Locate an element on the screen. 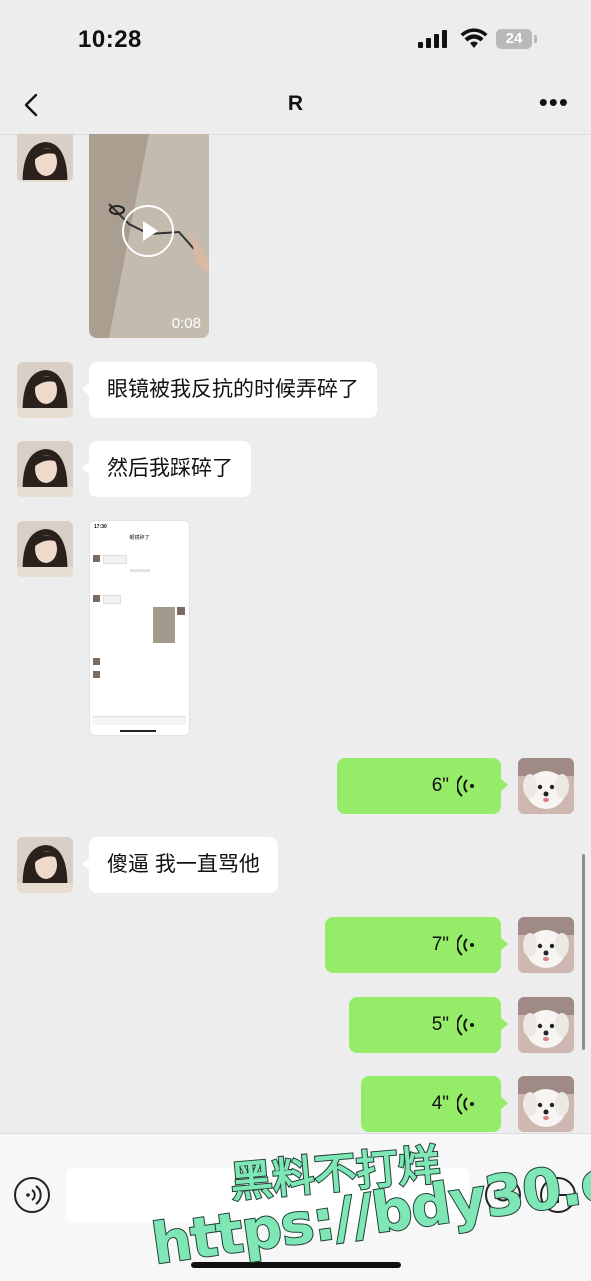 Image resolution: width=591 pixels, height=1281 pixels. voice-duration: 4" is located at coordinates (440, 1103).